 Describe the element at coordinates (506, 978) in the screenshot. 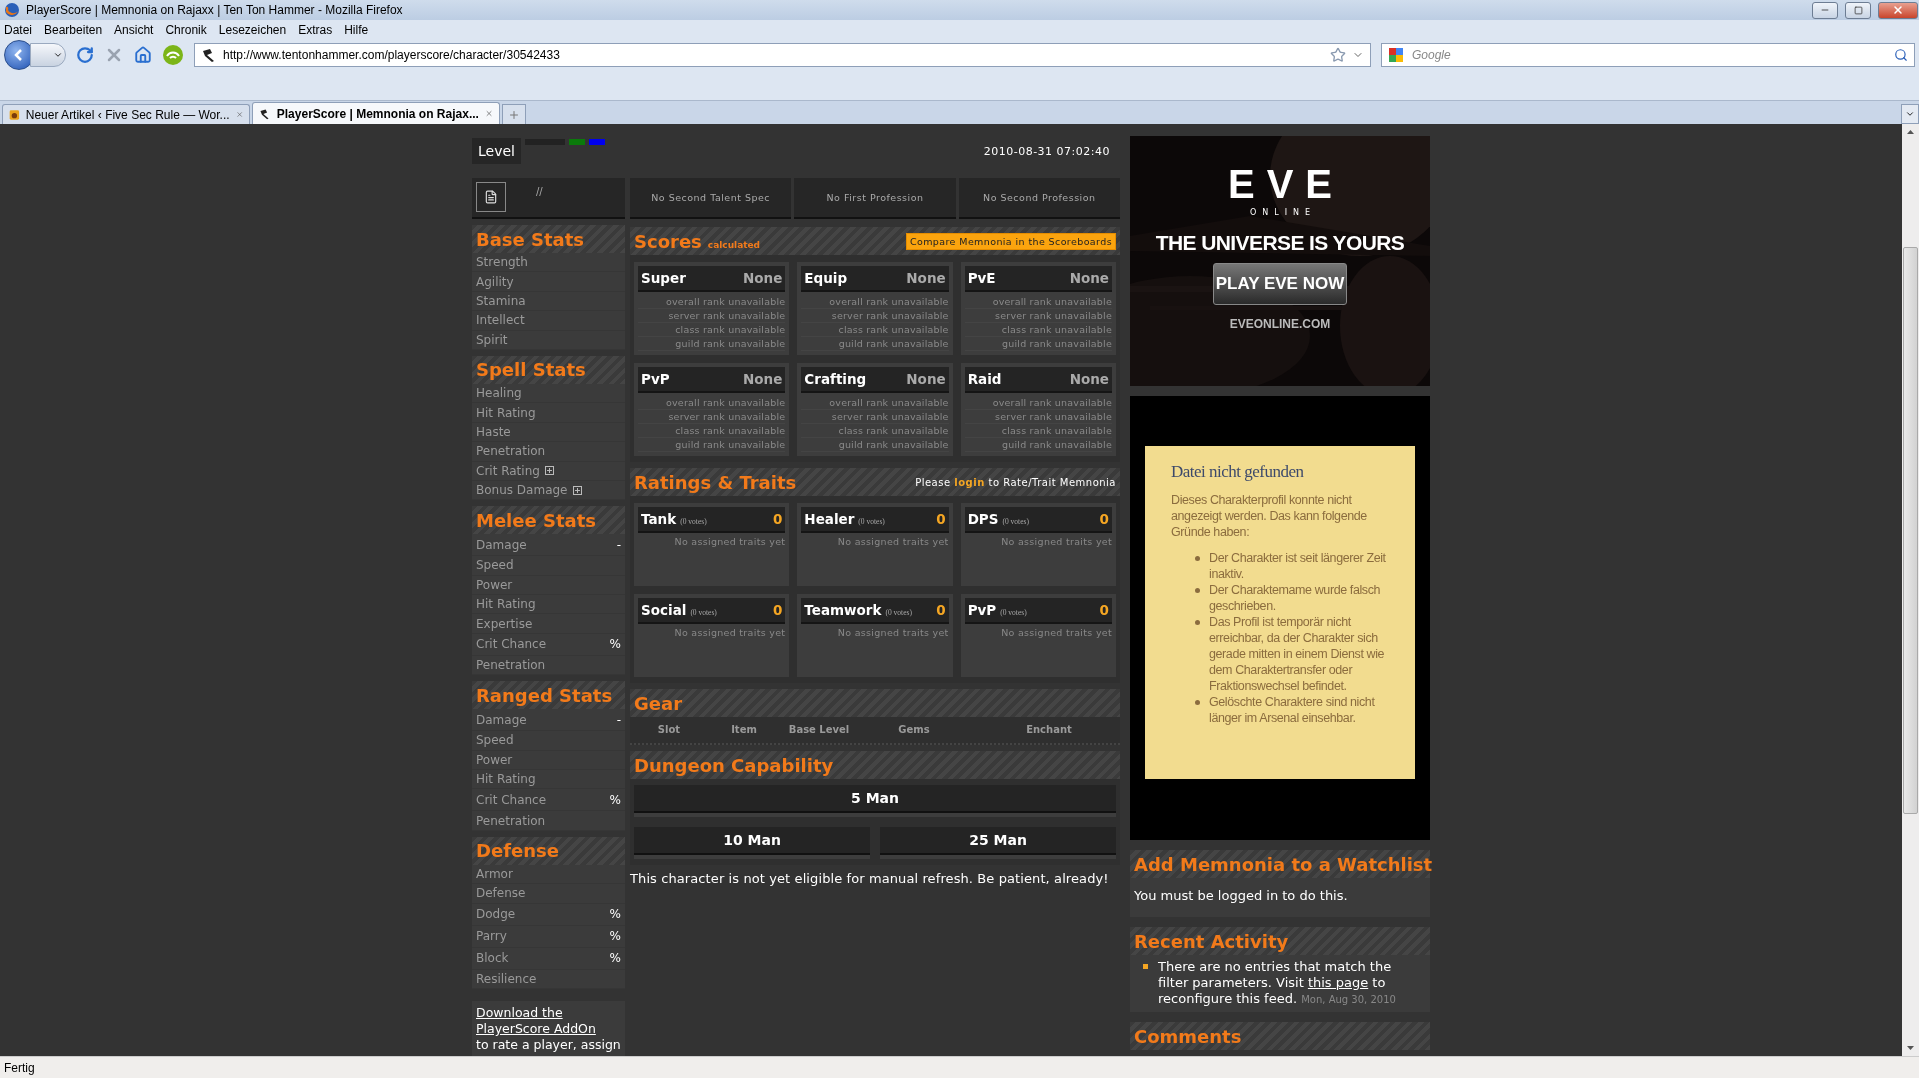

I see `stat-label: Resilience` at that location.